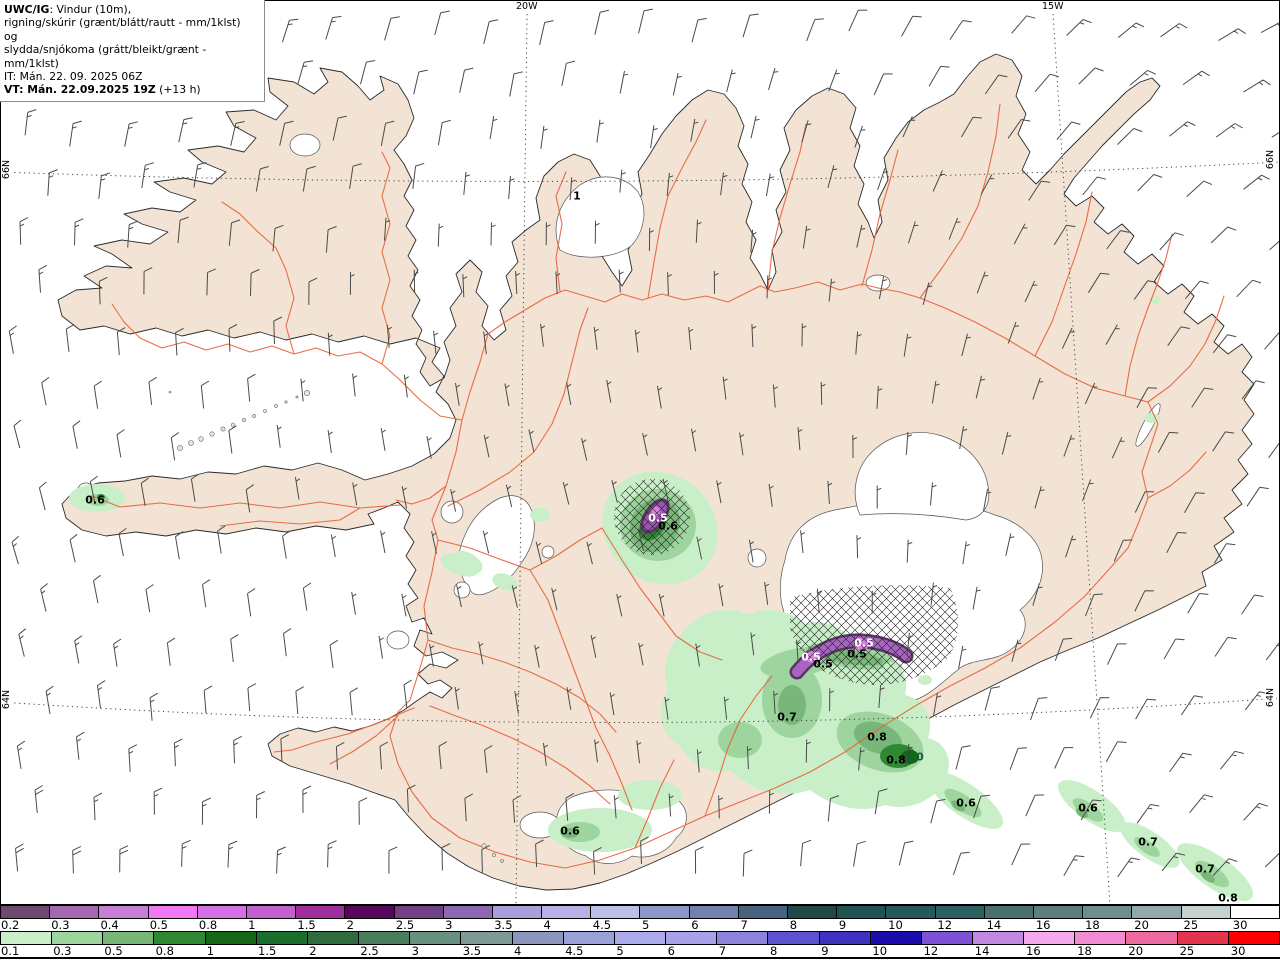 The image size is (1280, 960). What do you see at coordinates (646, 925) in the screenshot?
I see `scale-label: 5` at bounding box center [646, 925].